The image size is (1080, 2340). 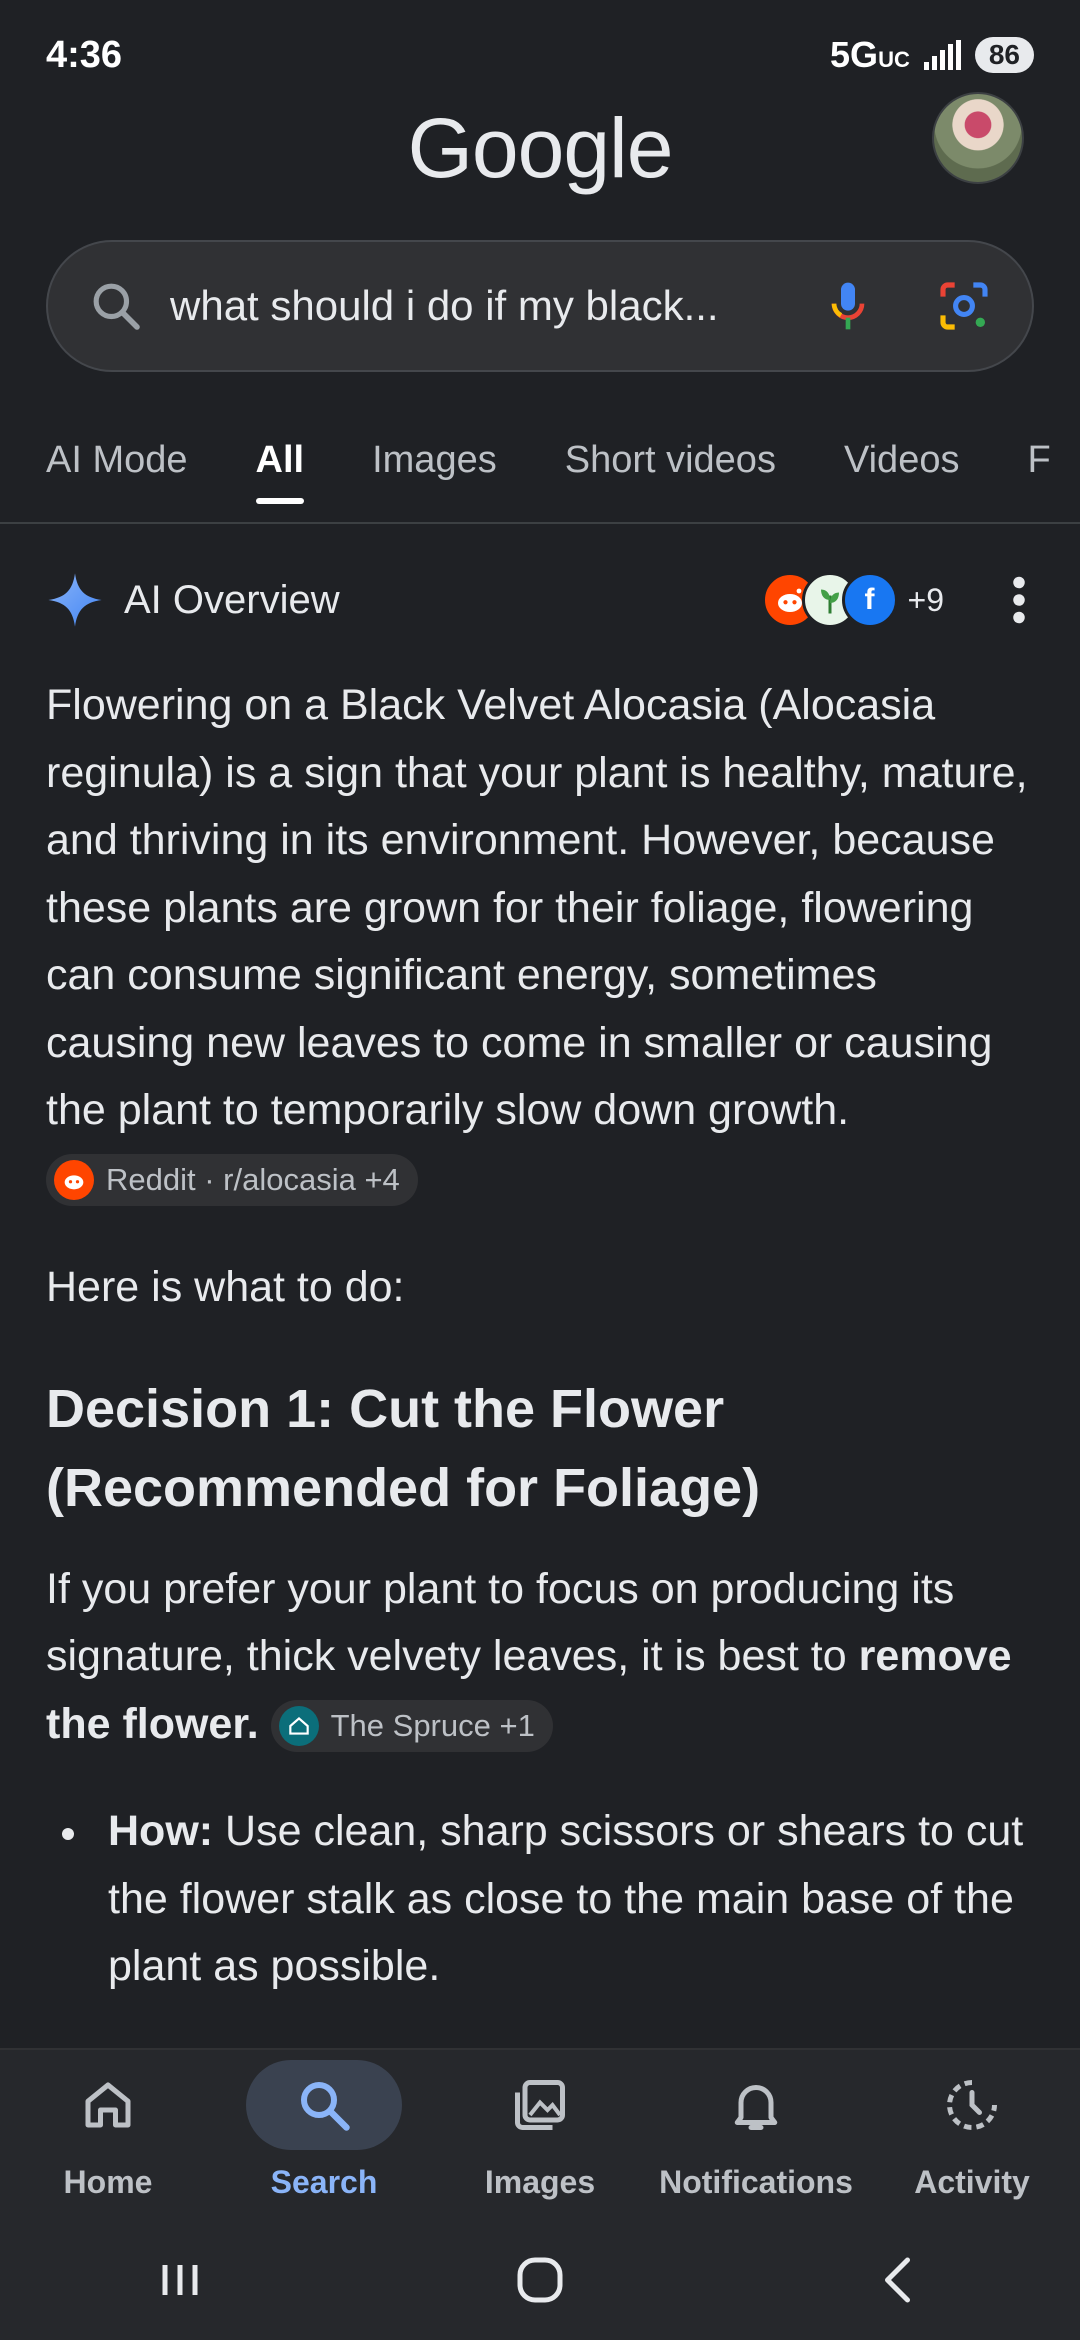 I want to click on sparkle-icon, so click(x=75, y=600).